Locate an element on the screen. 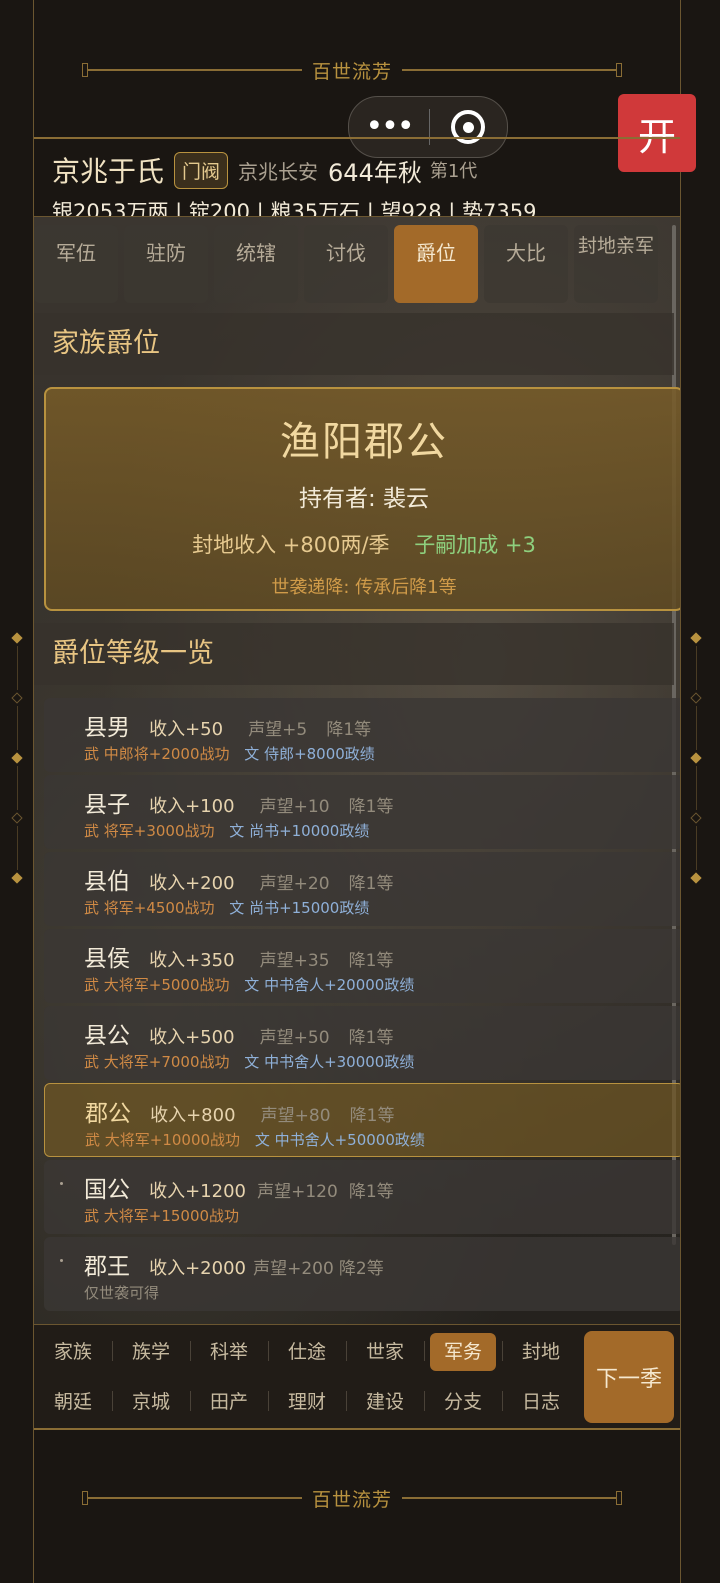 The height and width of the screenshot is (1583, 720). family-tag-badge: 门阀 is located at coordinates (201, 170).